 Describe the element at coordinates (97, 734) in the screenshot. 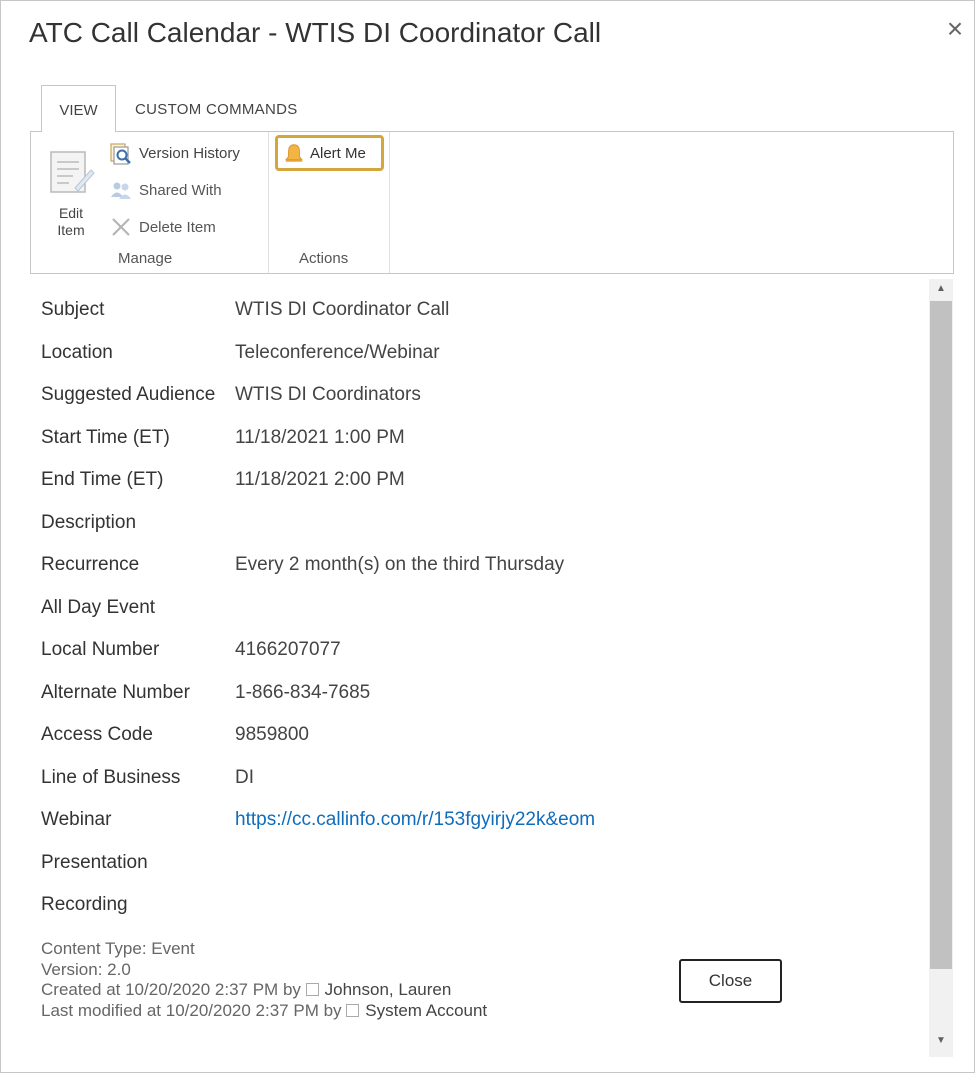

I see `field-label: Access Code` at that location.